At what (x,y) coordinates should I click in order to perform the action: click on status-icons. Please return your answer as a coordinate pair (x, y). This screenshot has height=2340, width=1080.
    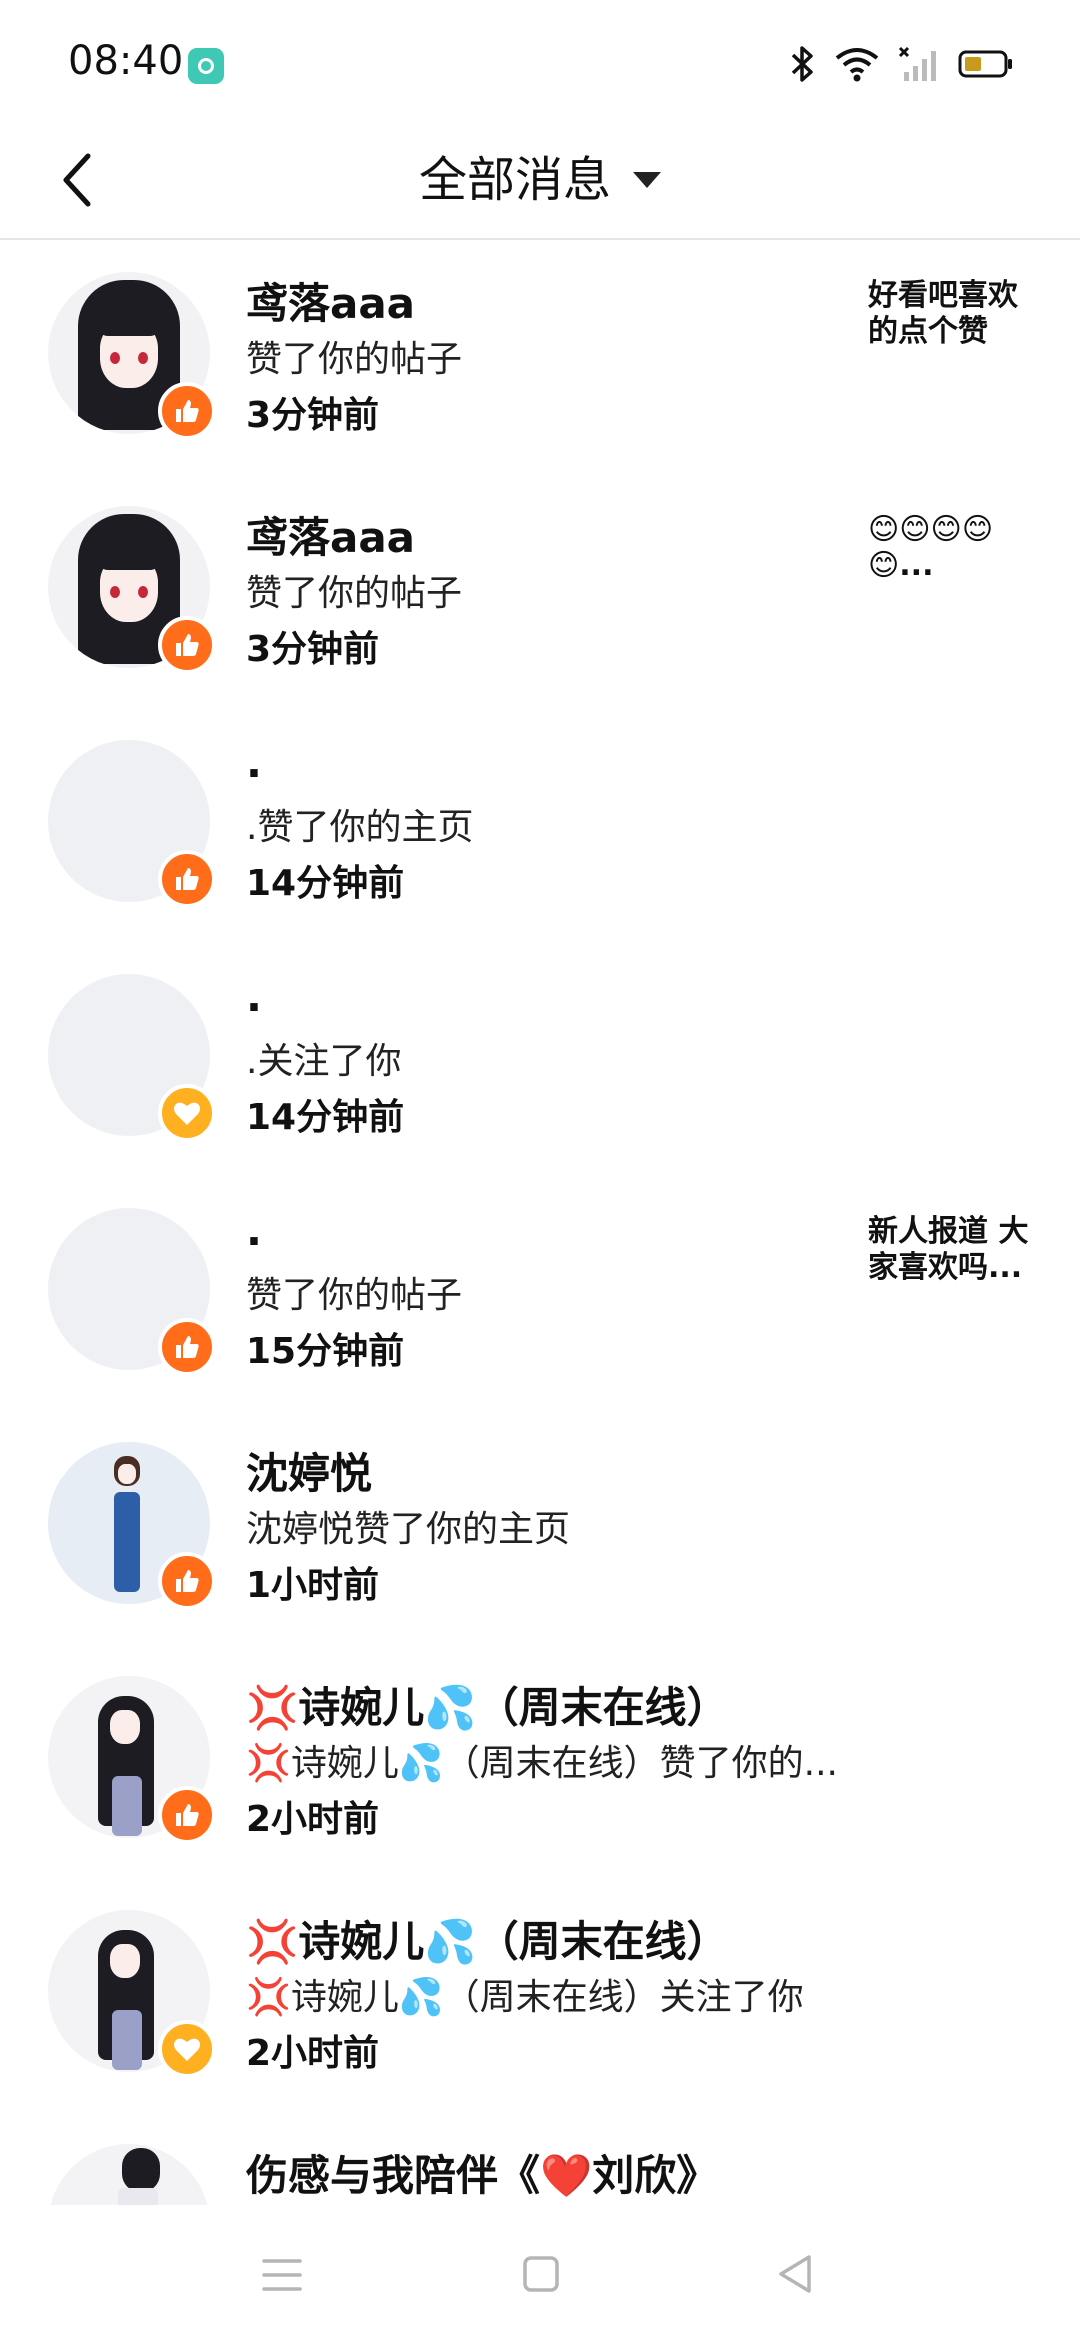
    Looking at the image, I should click on (902, 64).